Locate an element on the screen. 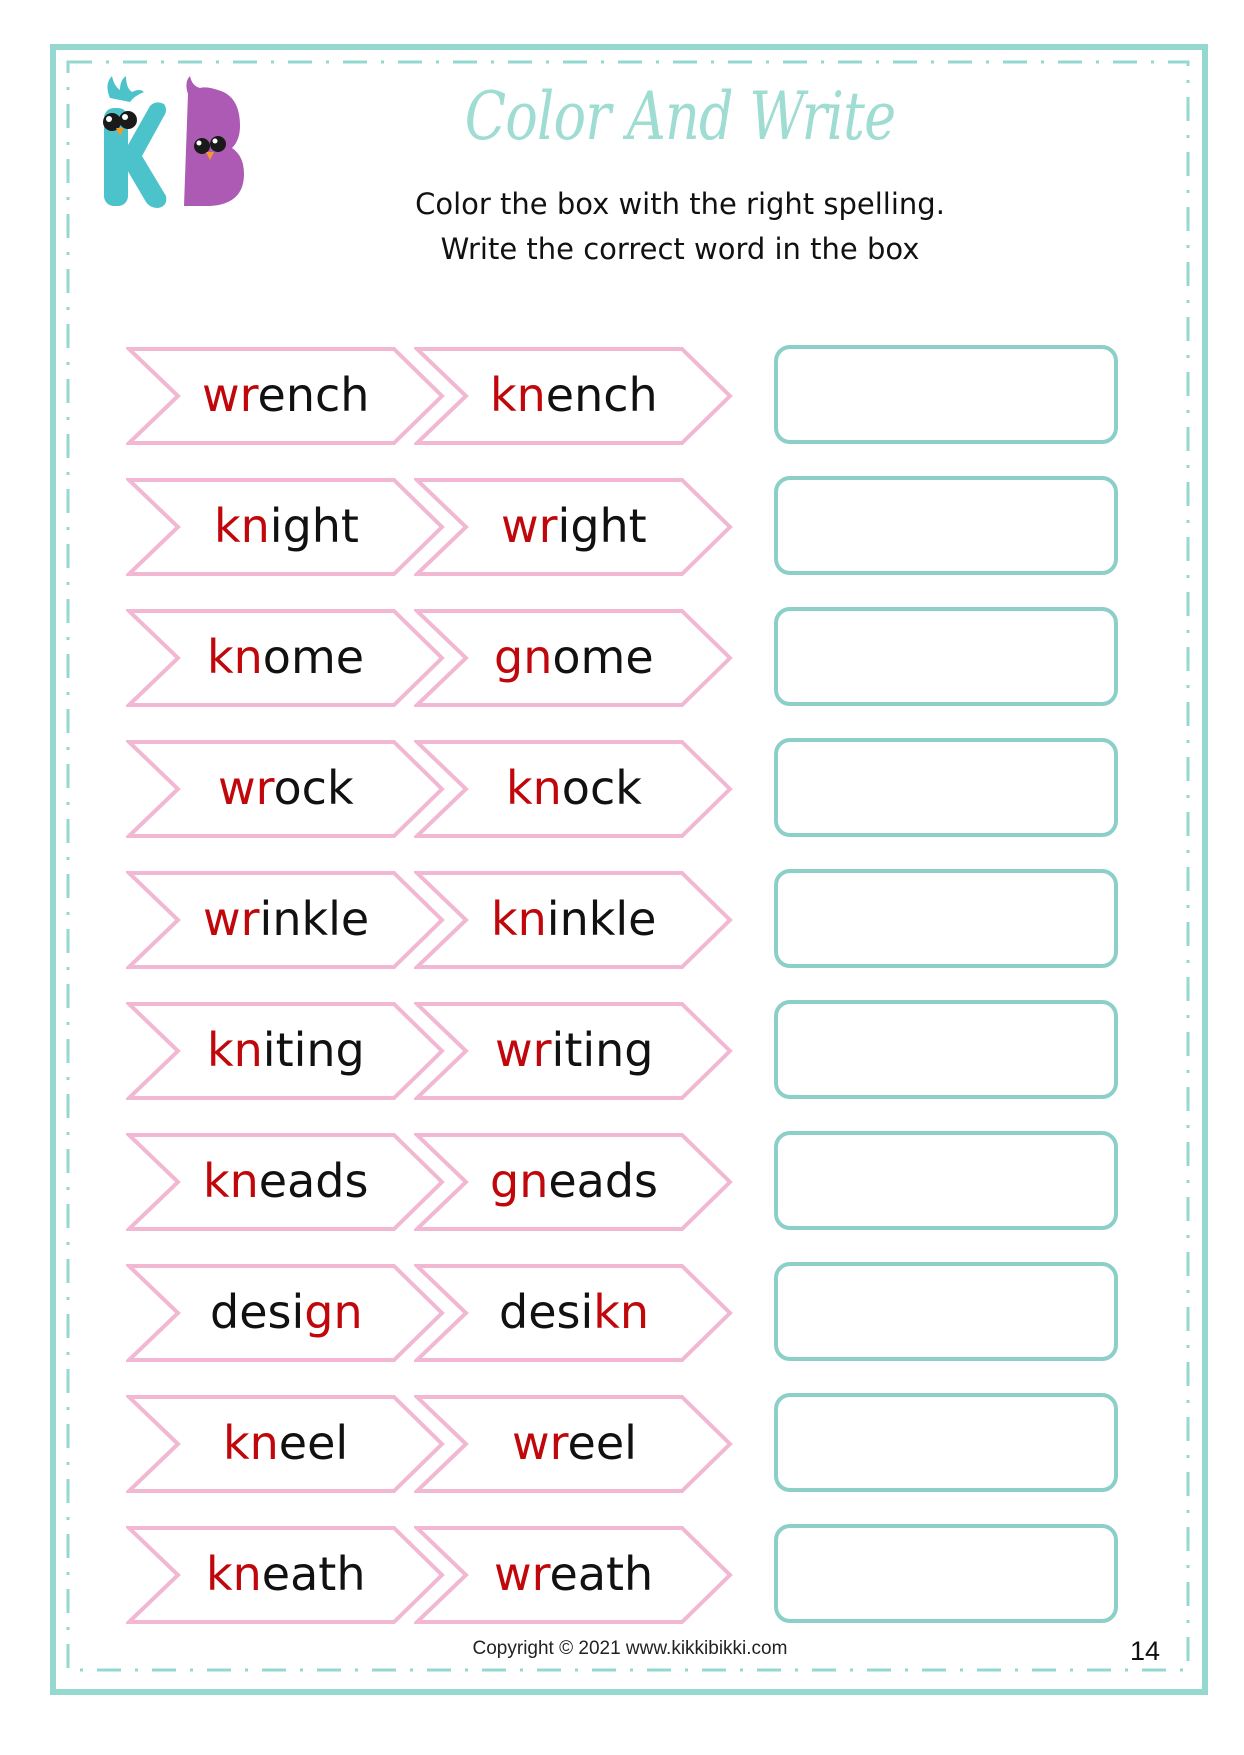  option-word: kneath is located at coordinates (285, 1574).